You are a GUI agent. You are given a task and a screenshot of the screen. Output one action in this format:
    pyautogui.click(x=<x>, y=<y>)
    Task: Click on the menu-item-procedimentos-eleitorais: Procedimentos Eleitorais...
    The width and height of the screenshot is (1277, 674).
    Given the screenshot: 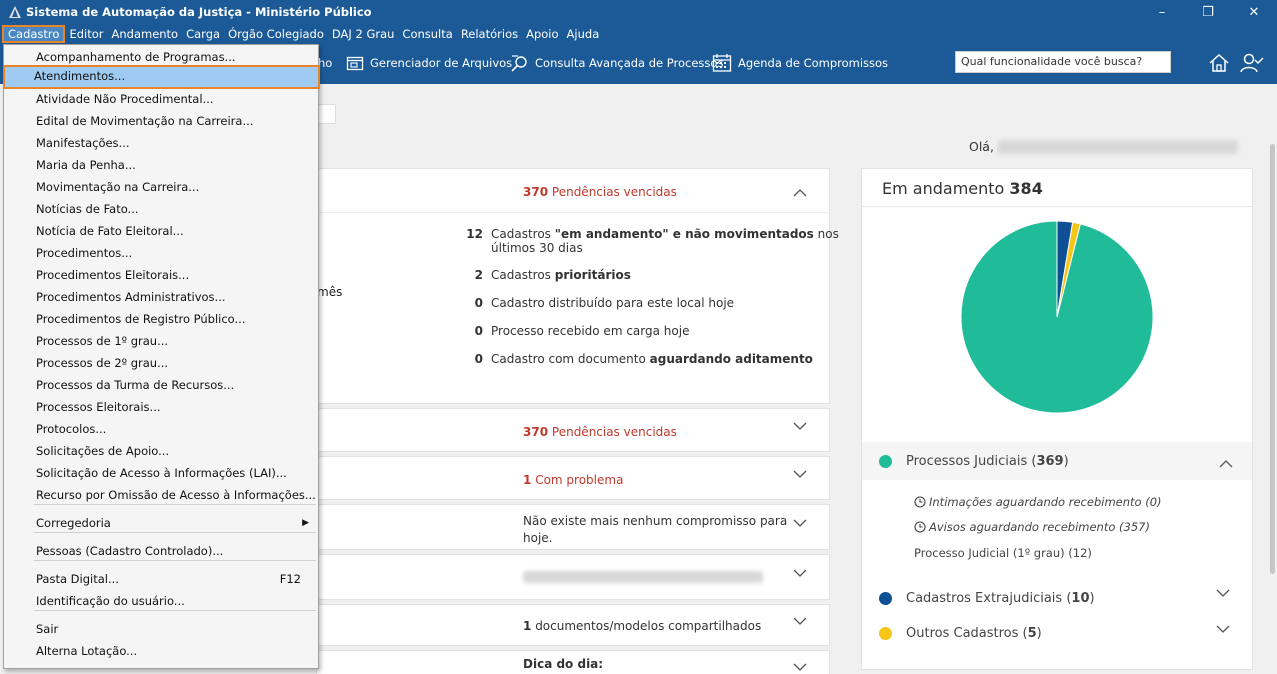 What is the action you would take?
    pyautogui.click(x=161, y=275)
    